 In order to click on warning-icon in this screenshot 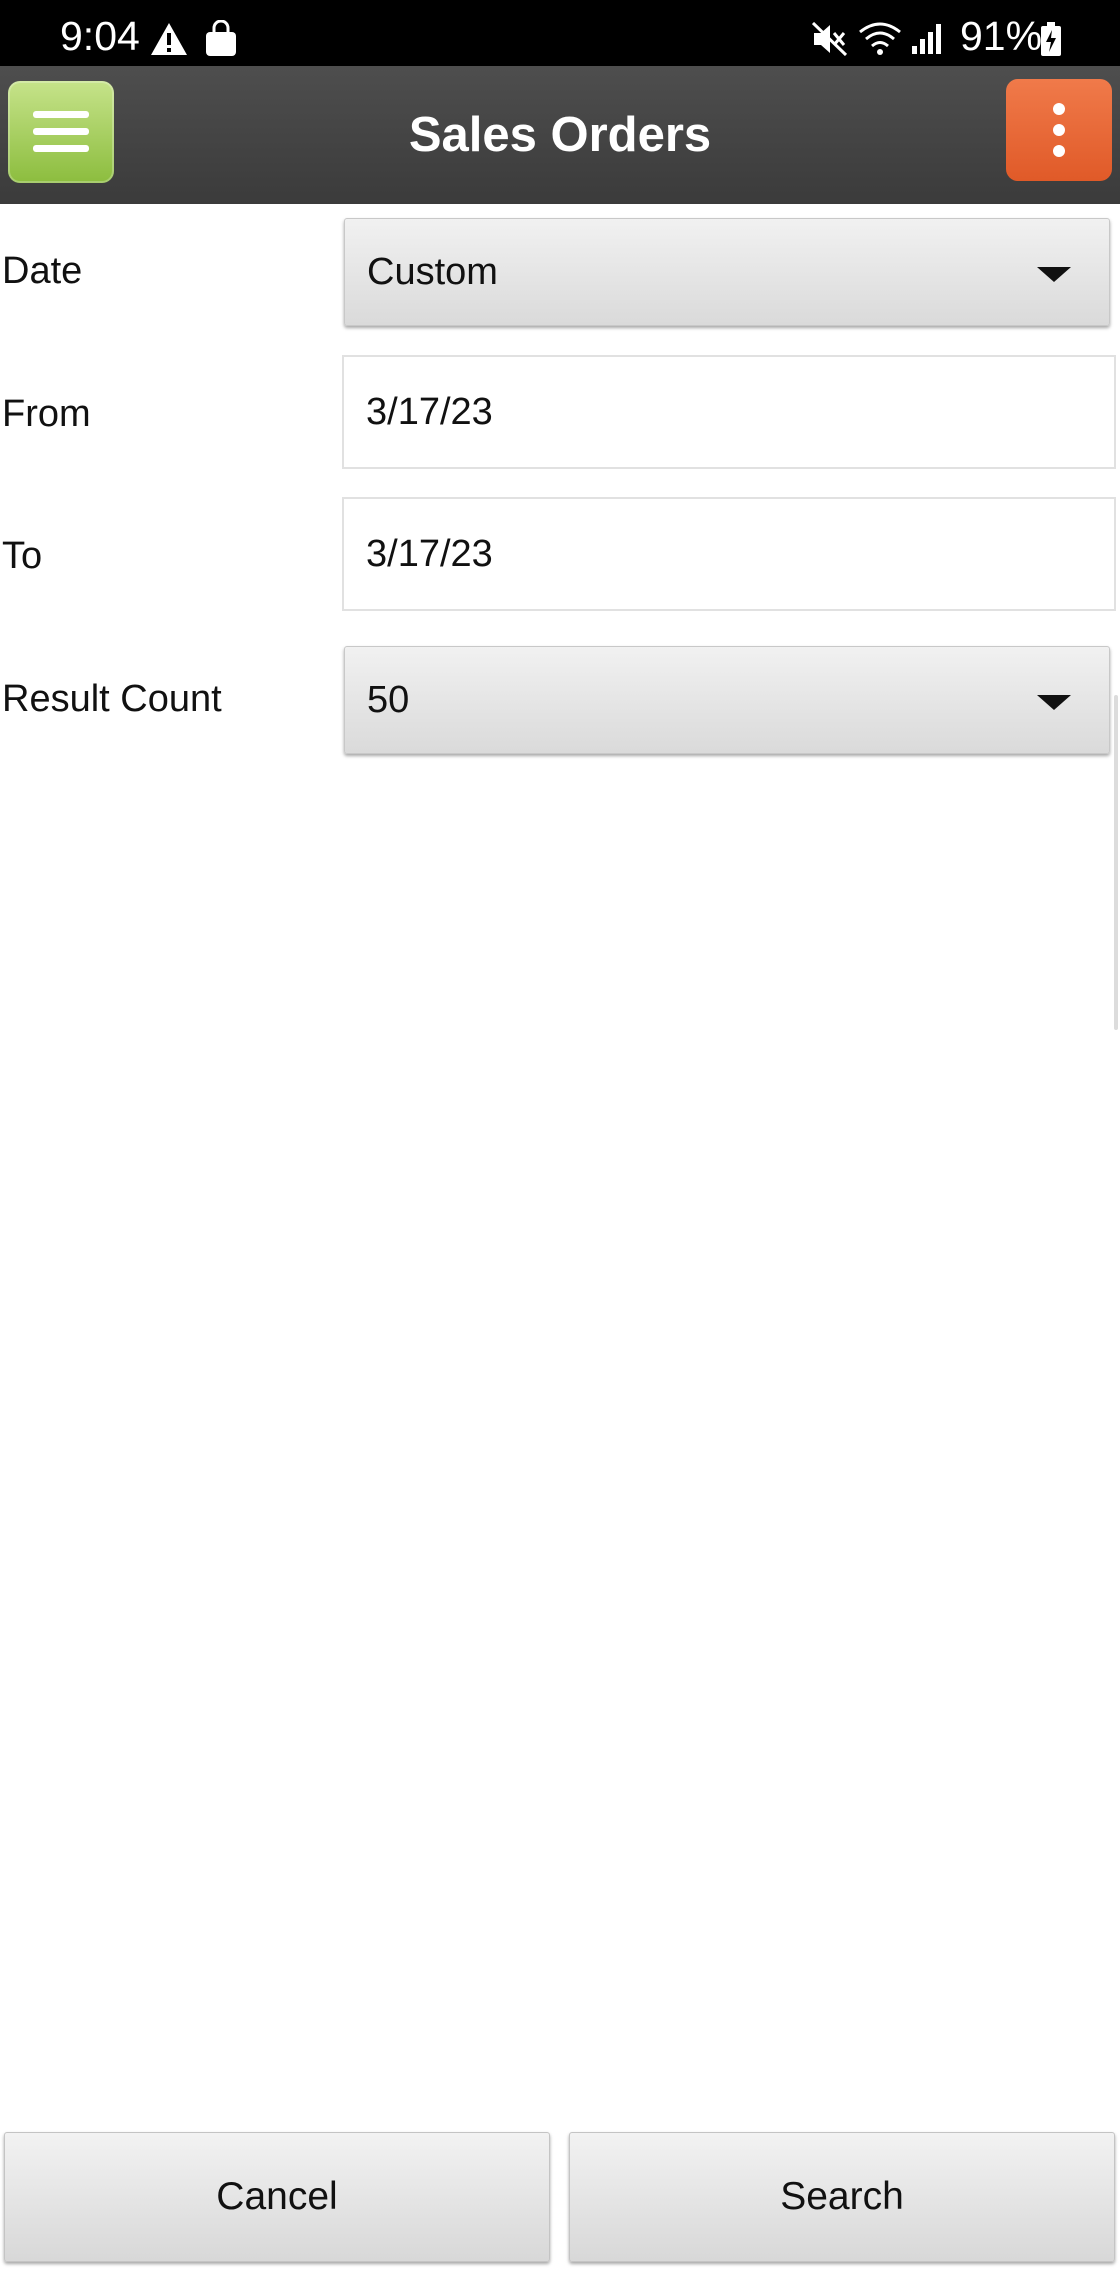, I will do `click(169, 41)`.